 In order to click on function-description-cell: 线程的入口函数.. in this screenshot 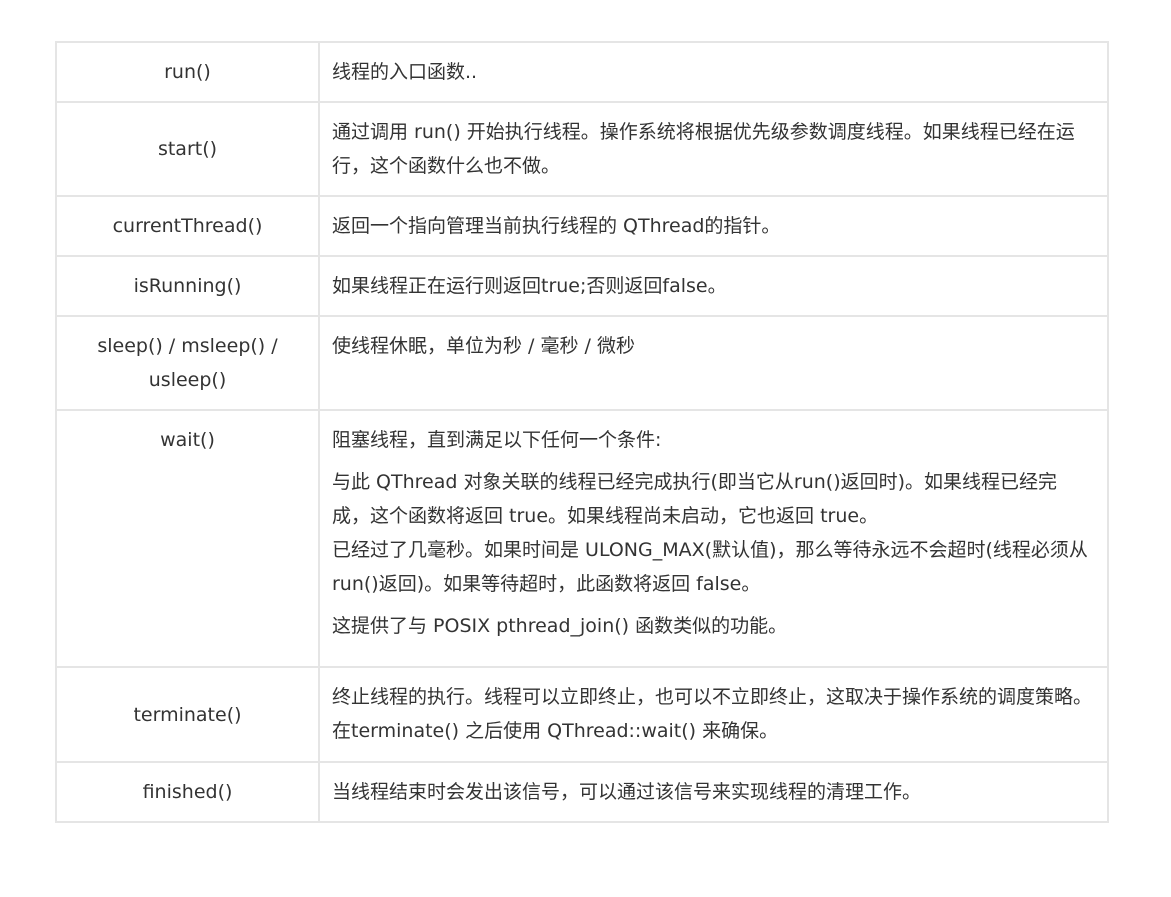, I will do `click(713, 72)`.